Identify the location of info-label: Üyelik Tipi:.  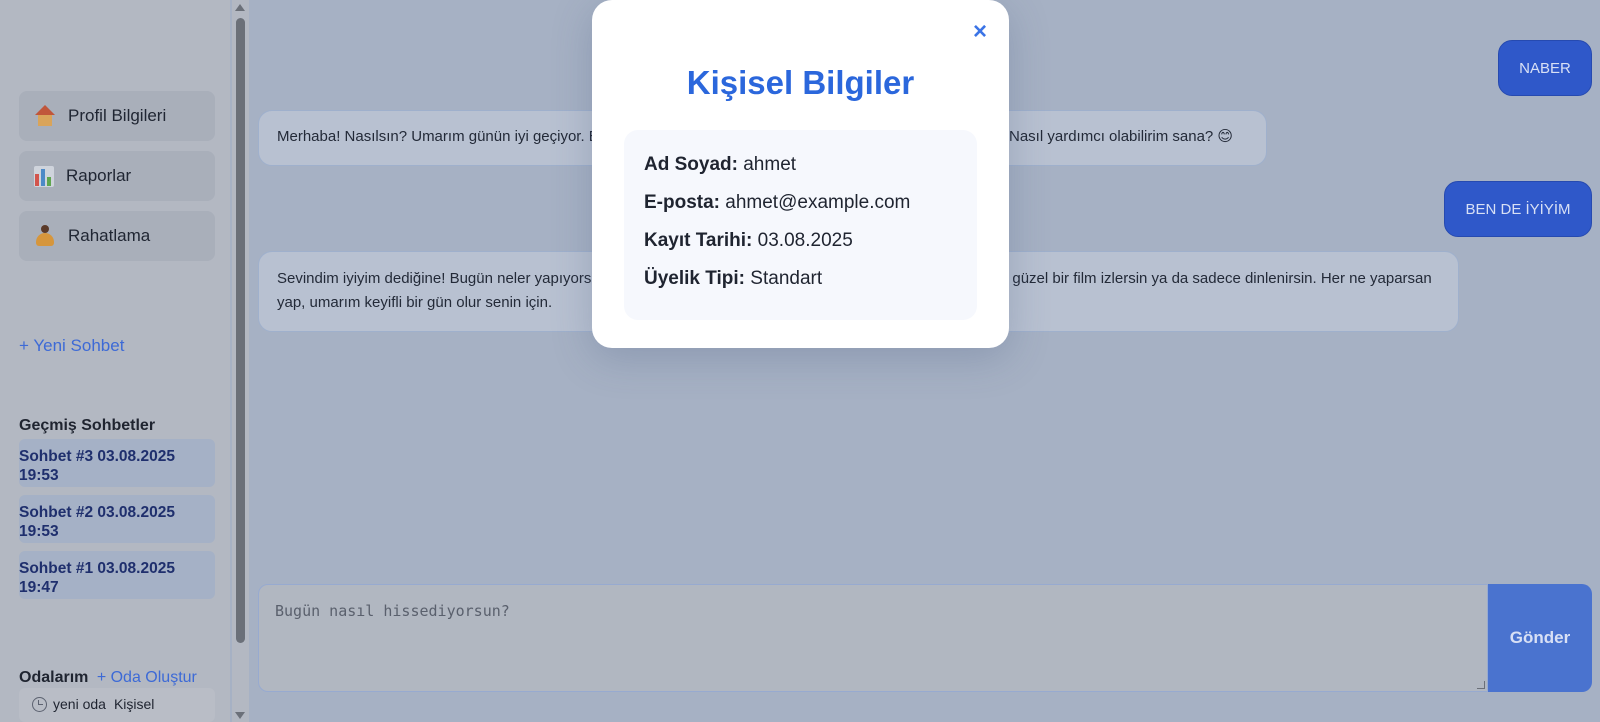
(695, 278).